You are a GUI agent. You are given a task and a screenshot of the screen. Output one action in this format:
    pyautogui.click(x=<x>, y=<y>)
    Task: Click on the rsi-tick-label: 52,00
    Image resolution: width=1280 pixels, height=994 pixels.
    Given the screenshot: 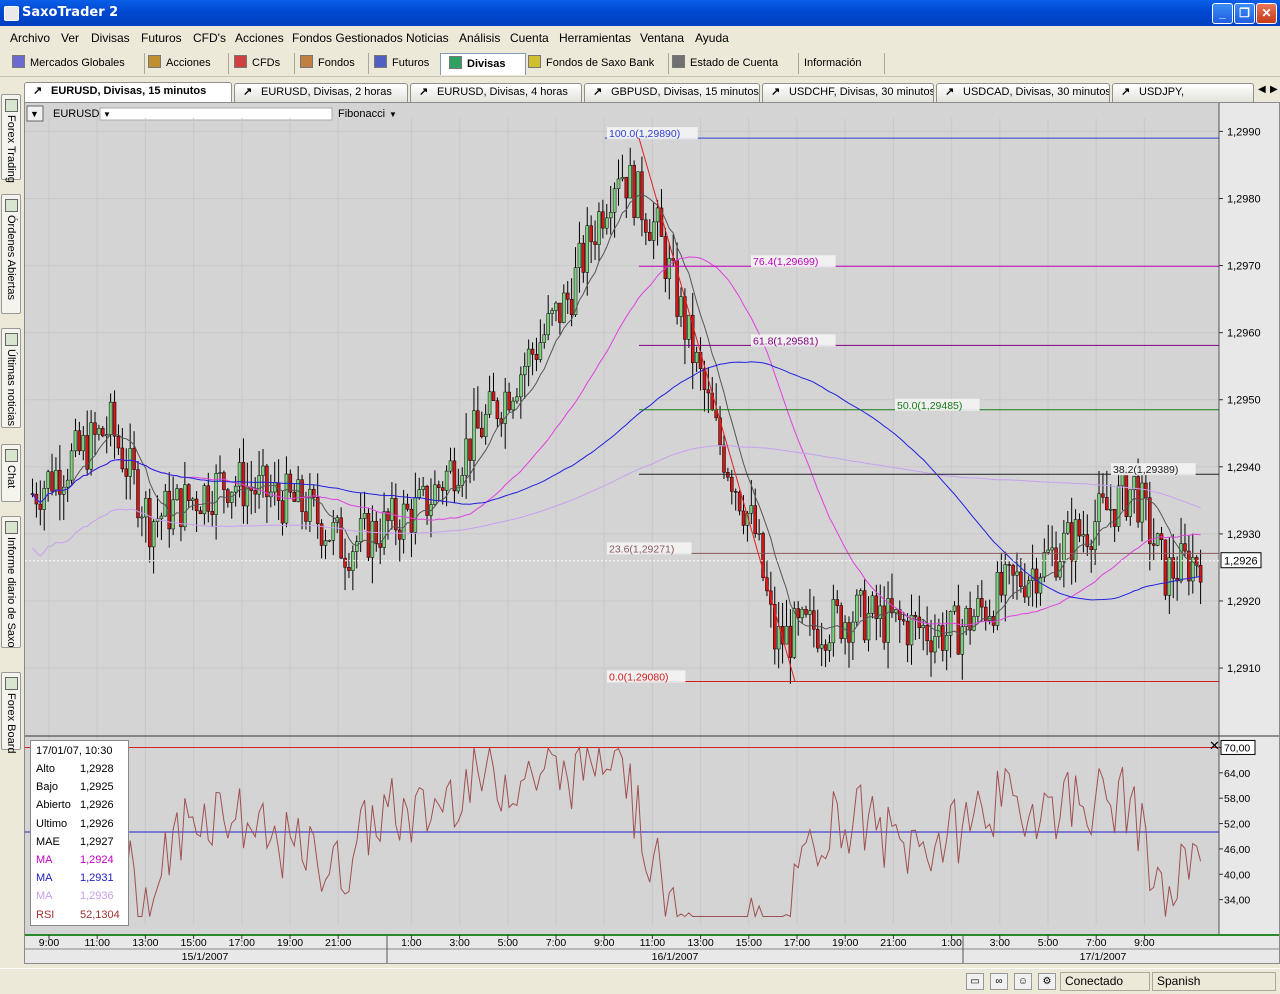 What is the action you would take?
    pyautogui.click(x=1237, y=825)
    